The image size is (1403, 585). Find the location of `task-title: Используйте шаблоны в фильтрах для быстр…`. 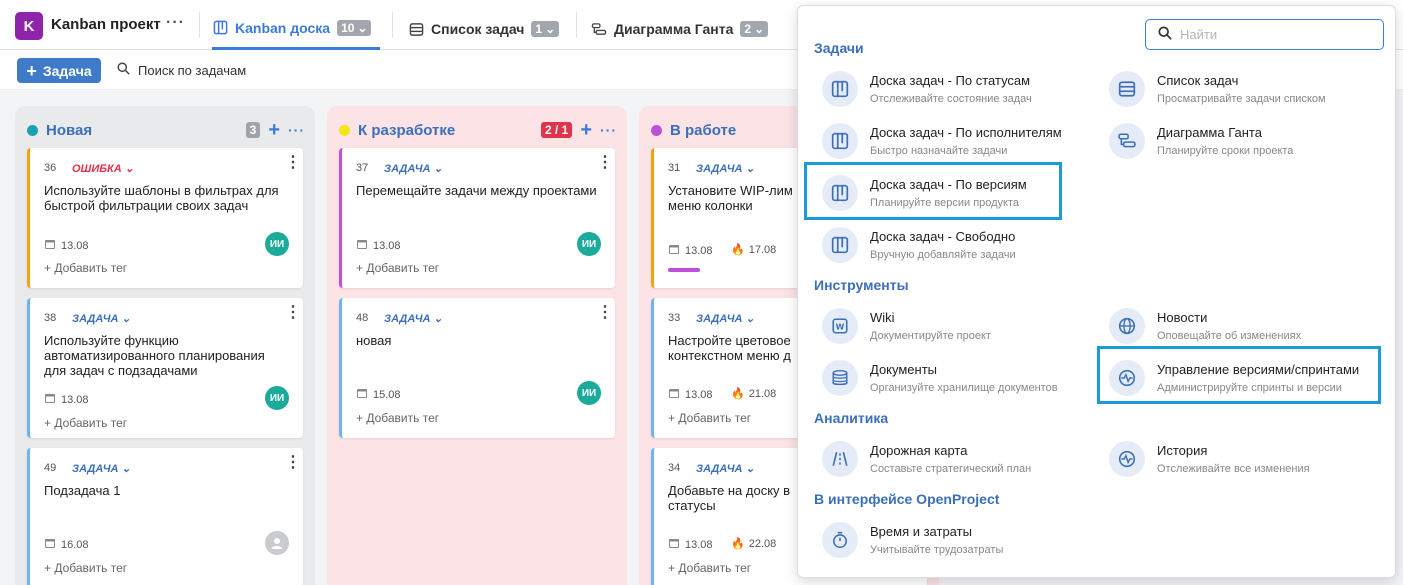

task-title: Используйте шаблоны в фильтрах для быстр… is located at coordinates (166, 198).